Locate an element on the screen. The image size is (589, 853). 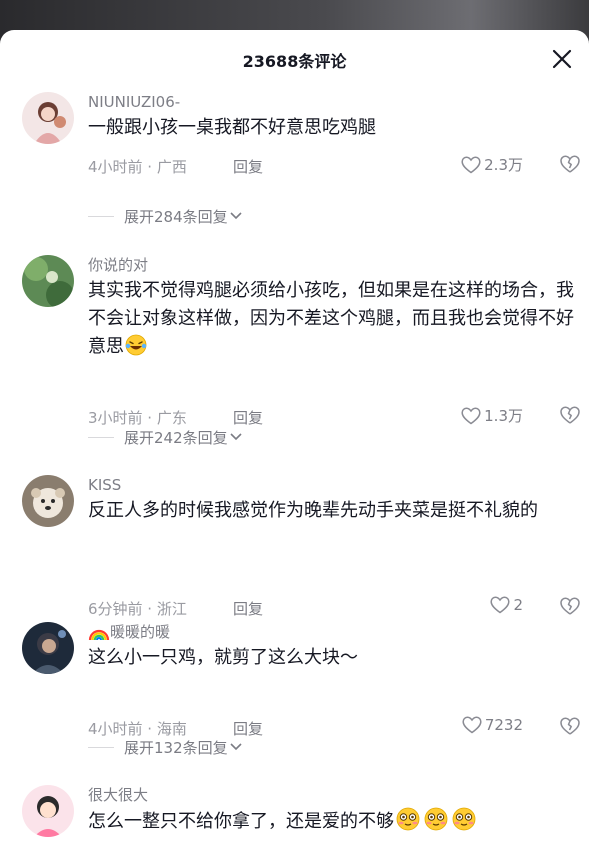
comment-body: NIUNIUZI06- 一般跟小孩一桌我都不好意思吃鸡腿 is located at coordinates (333, 117).